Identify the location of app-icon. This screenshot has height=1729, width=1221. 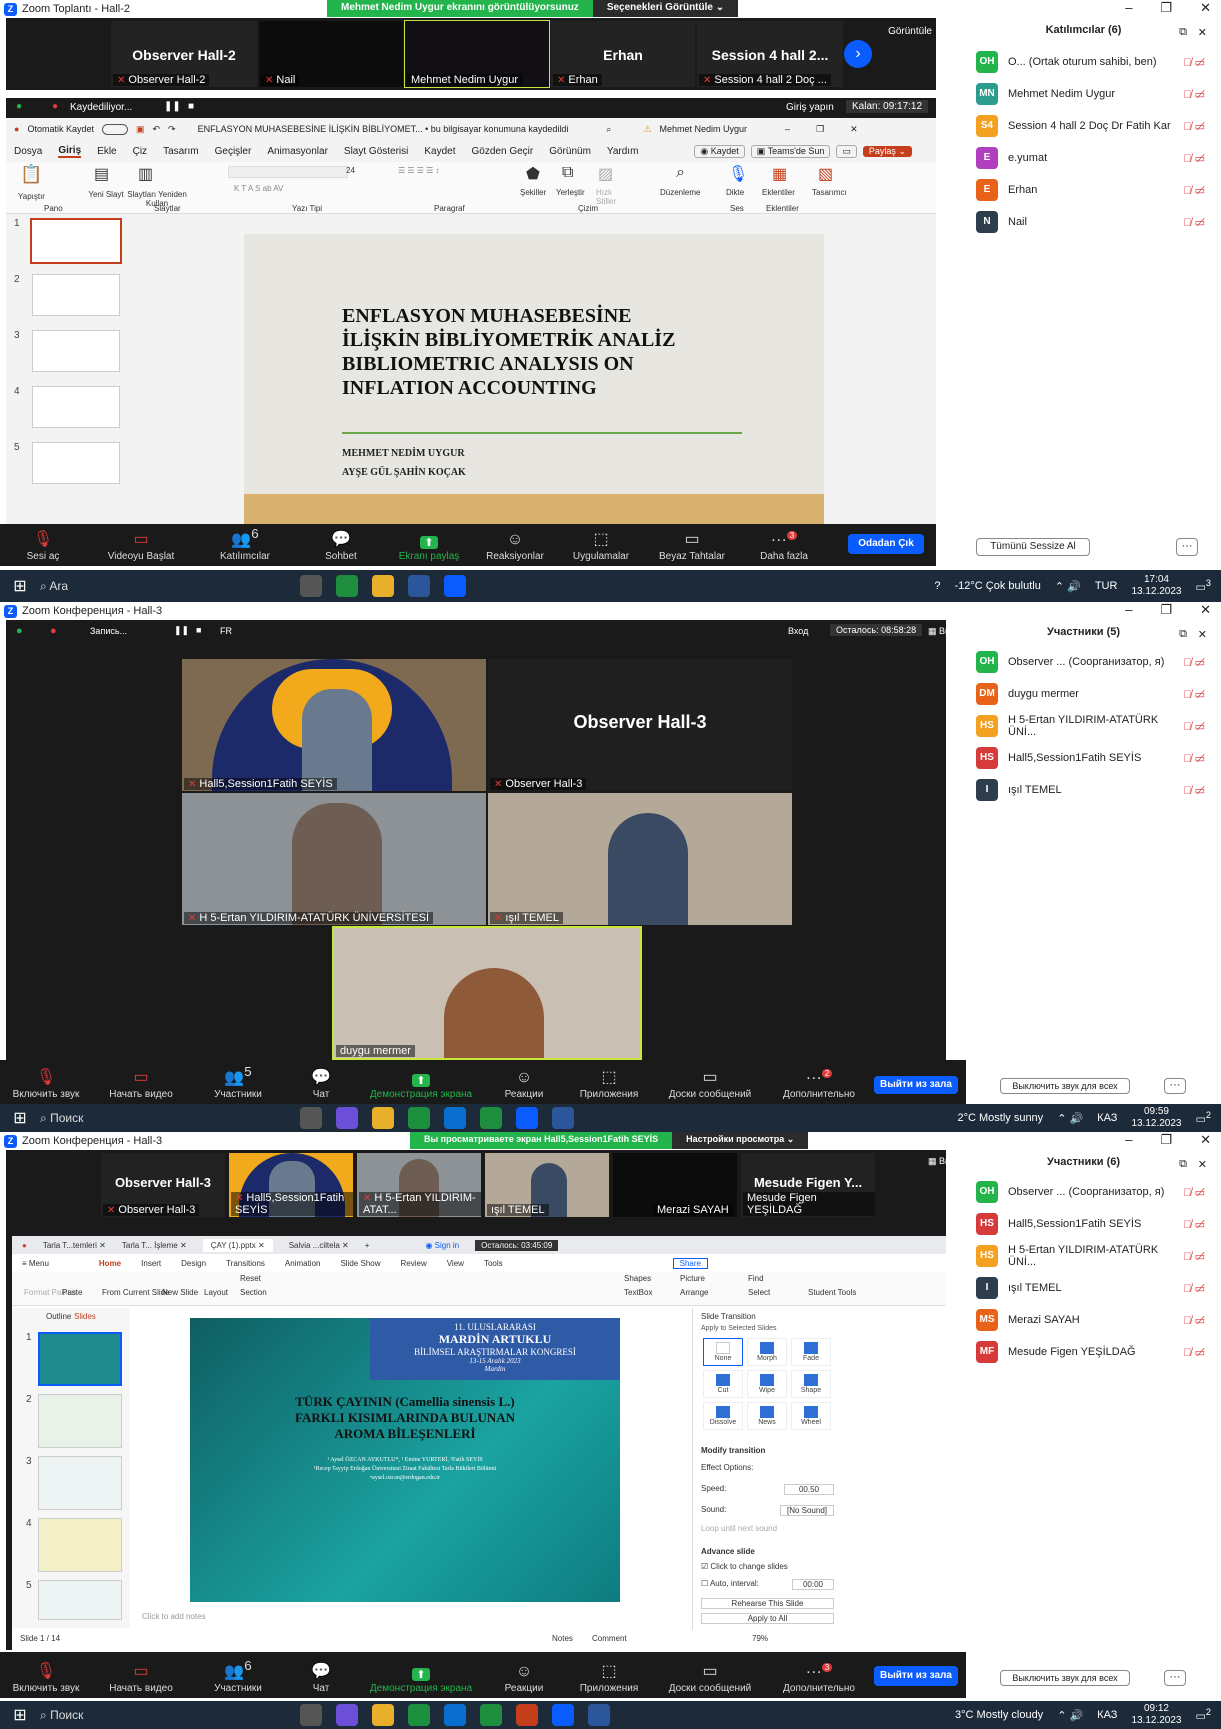
(347, 1715).